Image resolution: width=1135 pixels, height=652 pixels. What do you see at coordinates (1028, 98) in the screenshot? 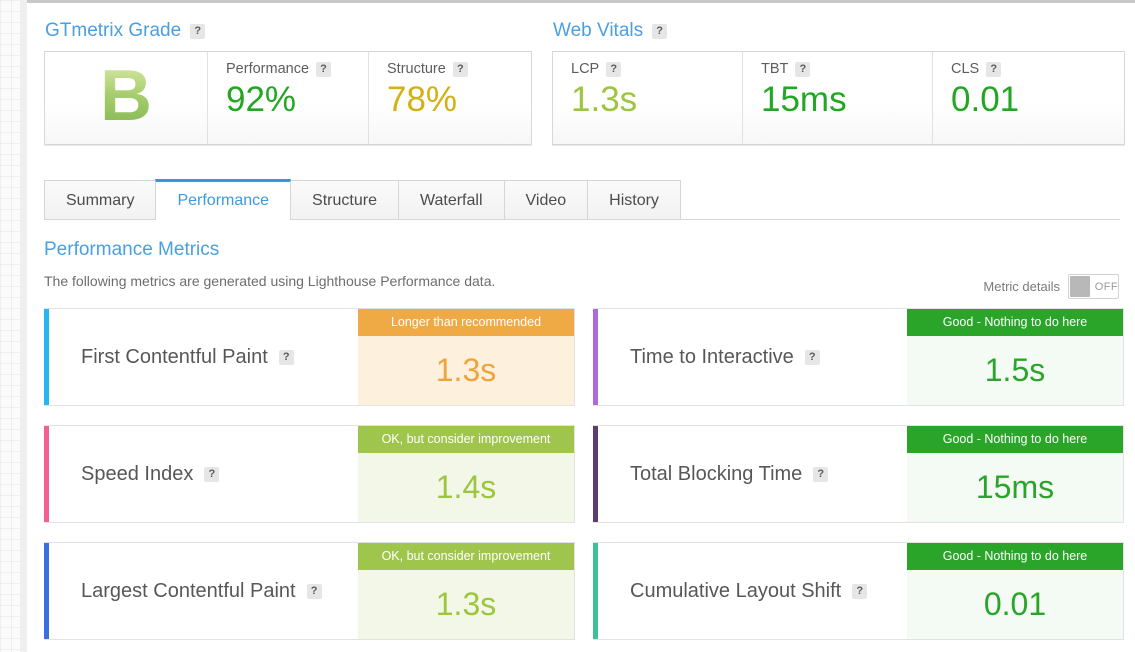
I see `cls-cell: CLS ? 0.01` at bounding box center [1028, 98].